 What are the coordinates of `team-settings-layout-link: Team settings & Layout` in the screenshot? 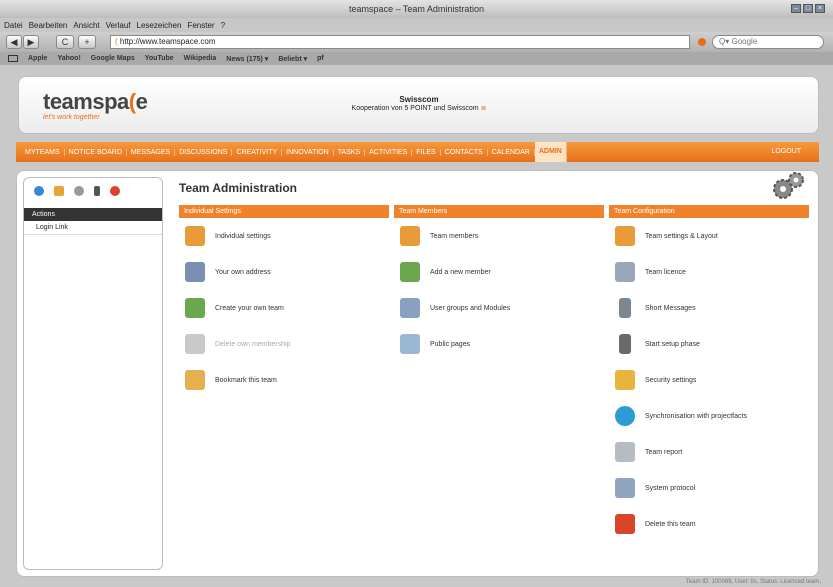 It's located at (709, 236).